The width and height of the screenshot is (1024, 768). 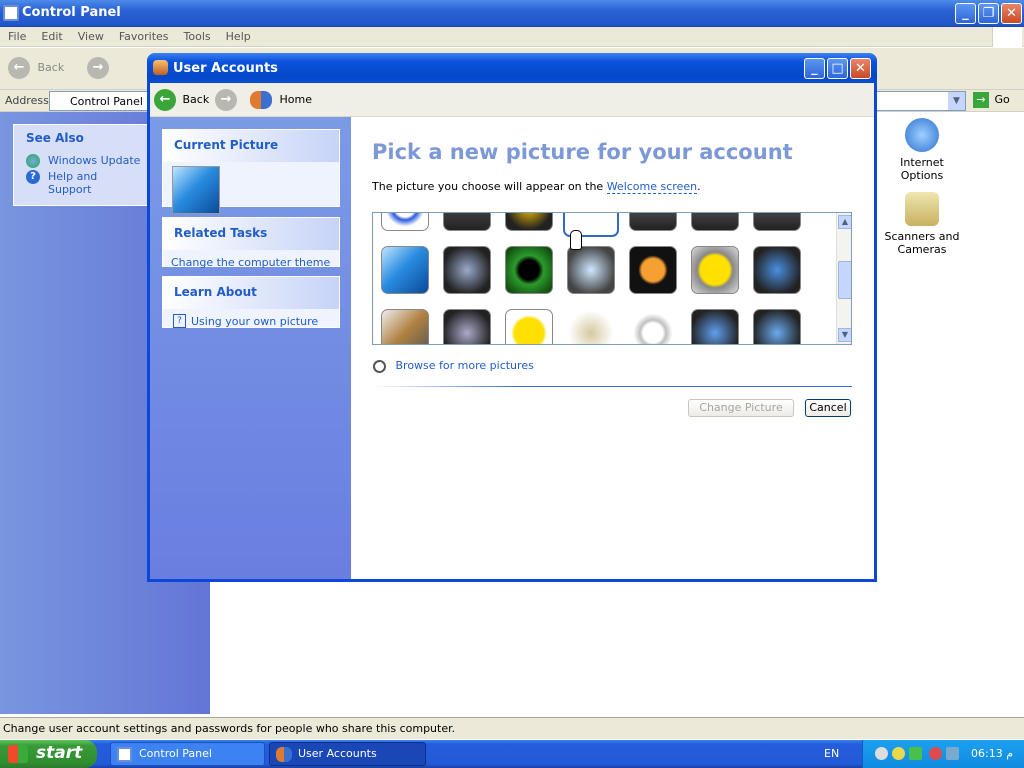 I want to click on magnifier-icon, so click(x=379, y=366).